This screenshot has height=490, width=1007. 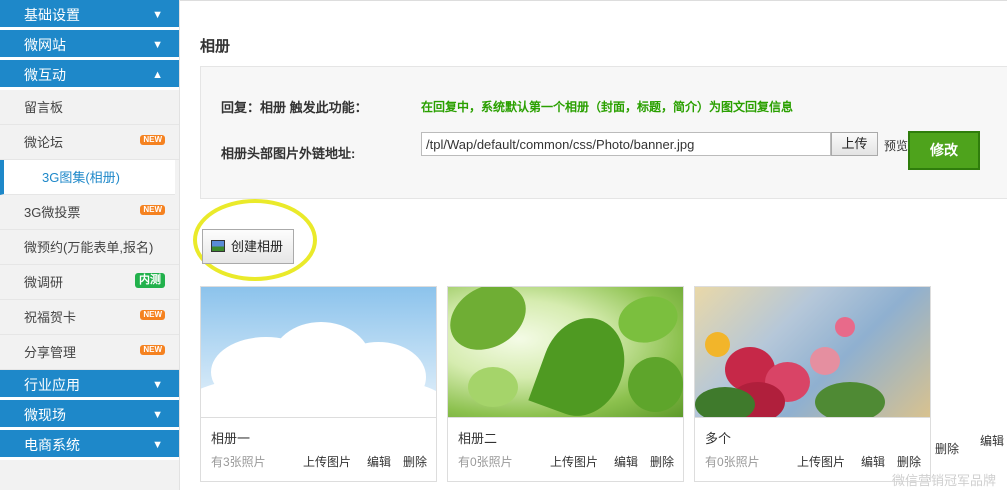 What do you see at coordinates (478, 438) in the screenshot?
I see `album-name: 相册二` at bounding box center [478, 438].